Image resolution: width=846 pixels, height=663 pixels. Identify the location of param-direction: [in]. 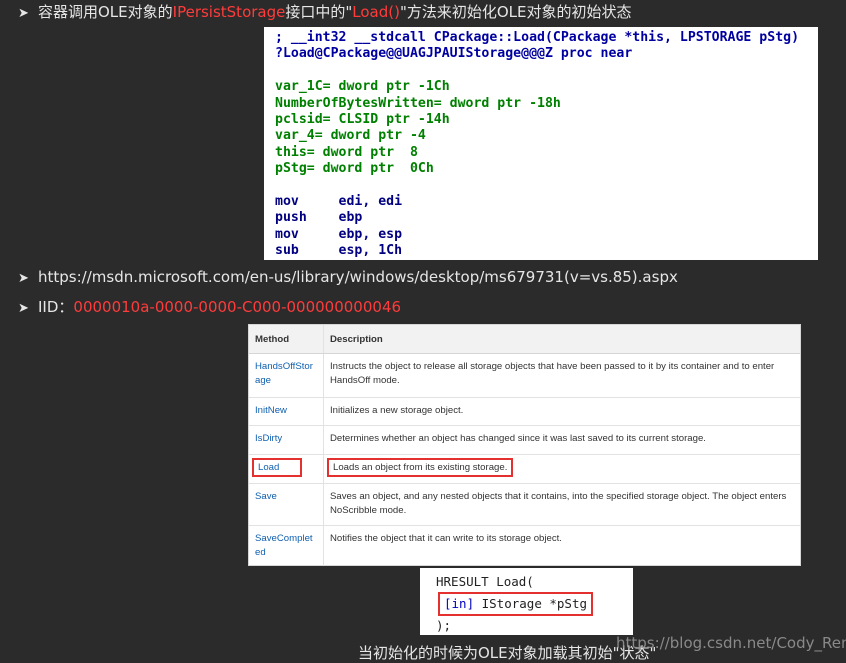
(459, 603).